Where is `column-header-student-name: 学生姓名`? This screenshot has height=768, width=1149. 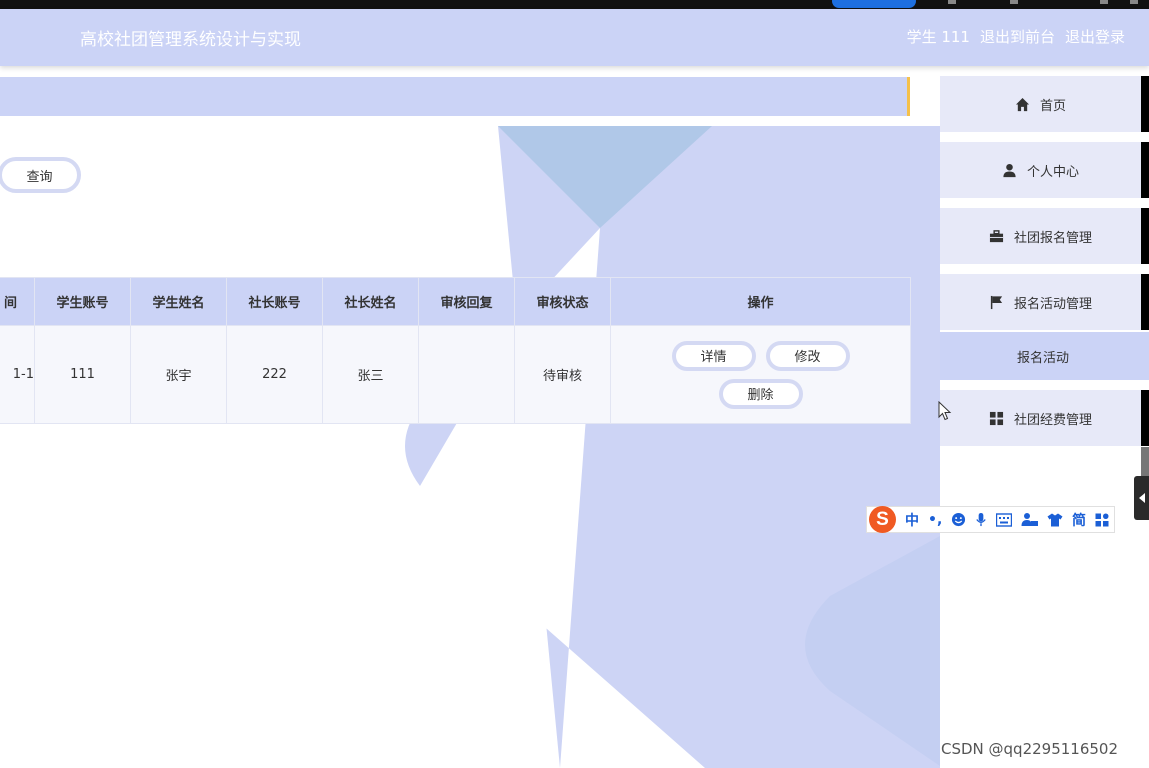 column-header-student-name: 学生姓名 is located at coordinates (178, 301).